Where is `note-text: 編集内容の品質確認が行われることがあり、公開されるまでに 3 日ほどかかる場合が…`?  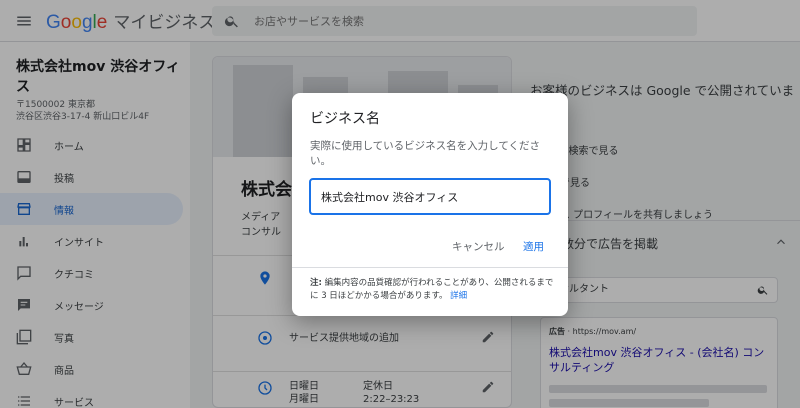
note-text: 編集内容の品質確認が行われることがあり、公開されるまでに 3 日ほどかかる場合が… is located at coordinates (432, 289).